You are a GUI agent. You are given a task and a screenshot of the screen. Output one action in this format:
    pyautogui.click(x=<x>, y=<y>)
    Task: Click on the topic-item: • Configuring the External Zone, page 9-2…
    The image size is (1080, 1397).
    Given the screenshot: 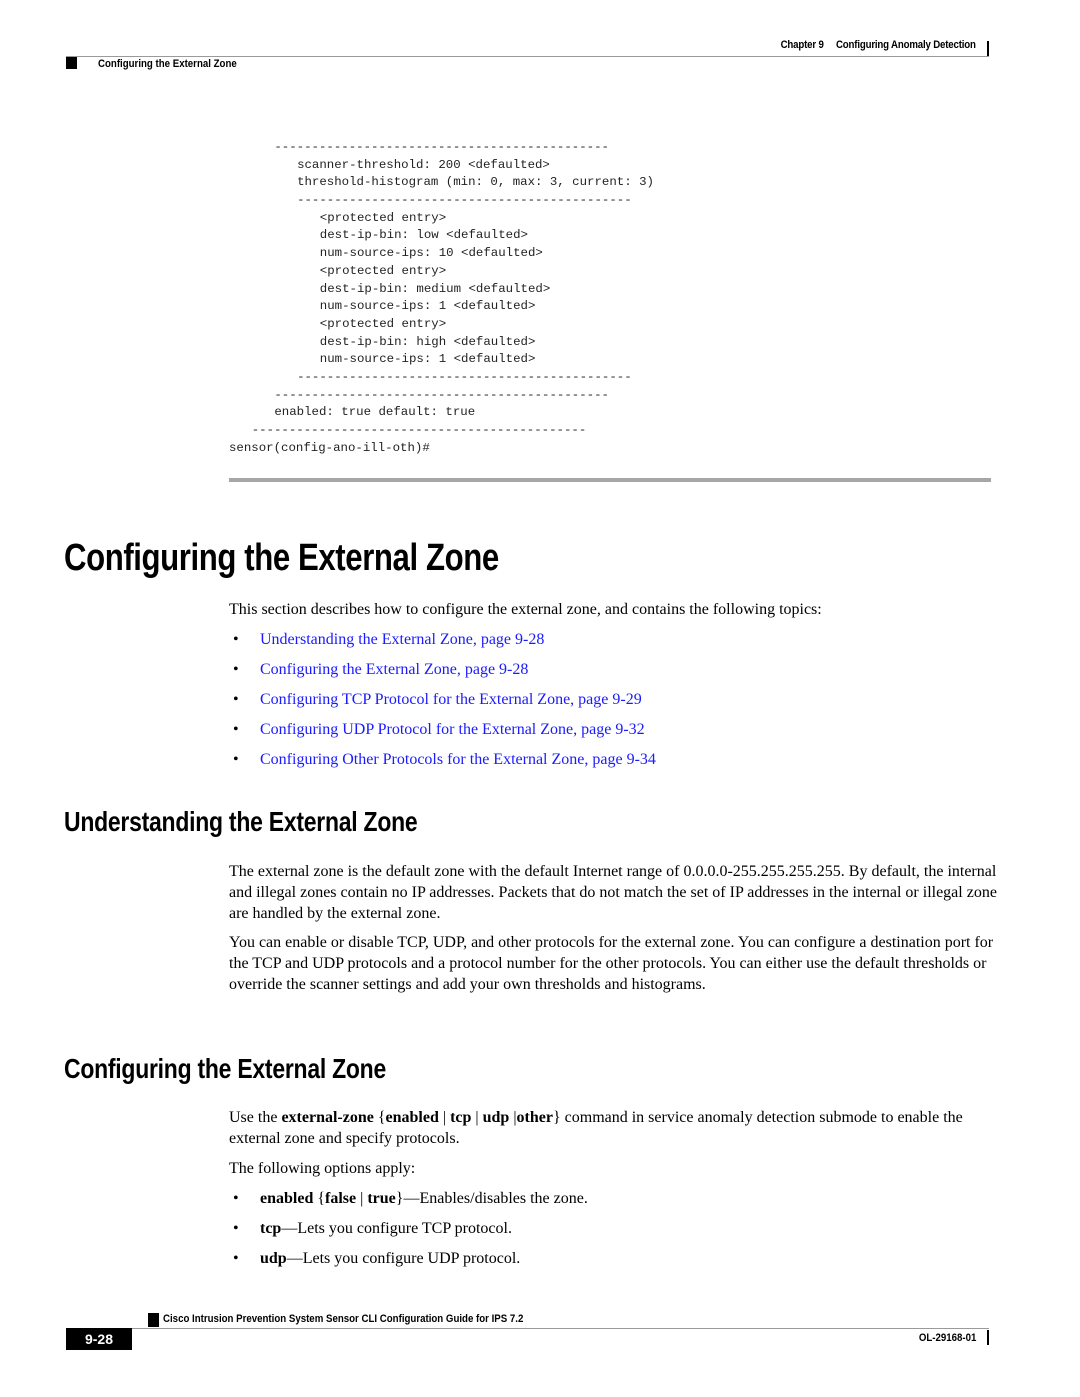 What is the action you would take?
    pyautogui.click(x=442, y=674)
    